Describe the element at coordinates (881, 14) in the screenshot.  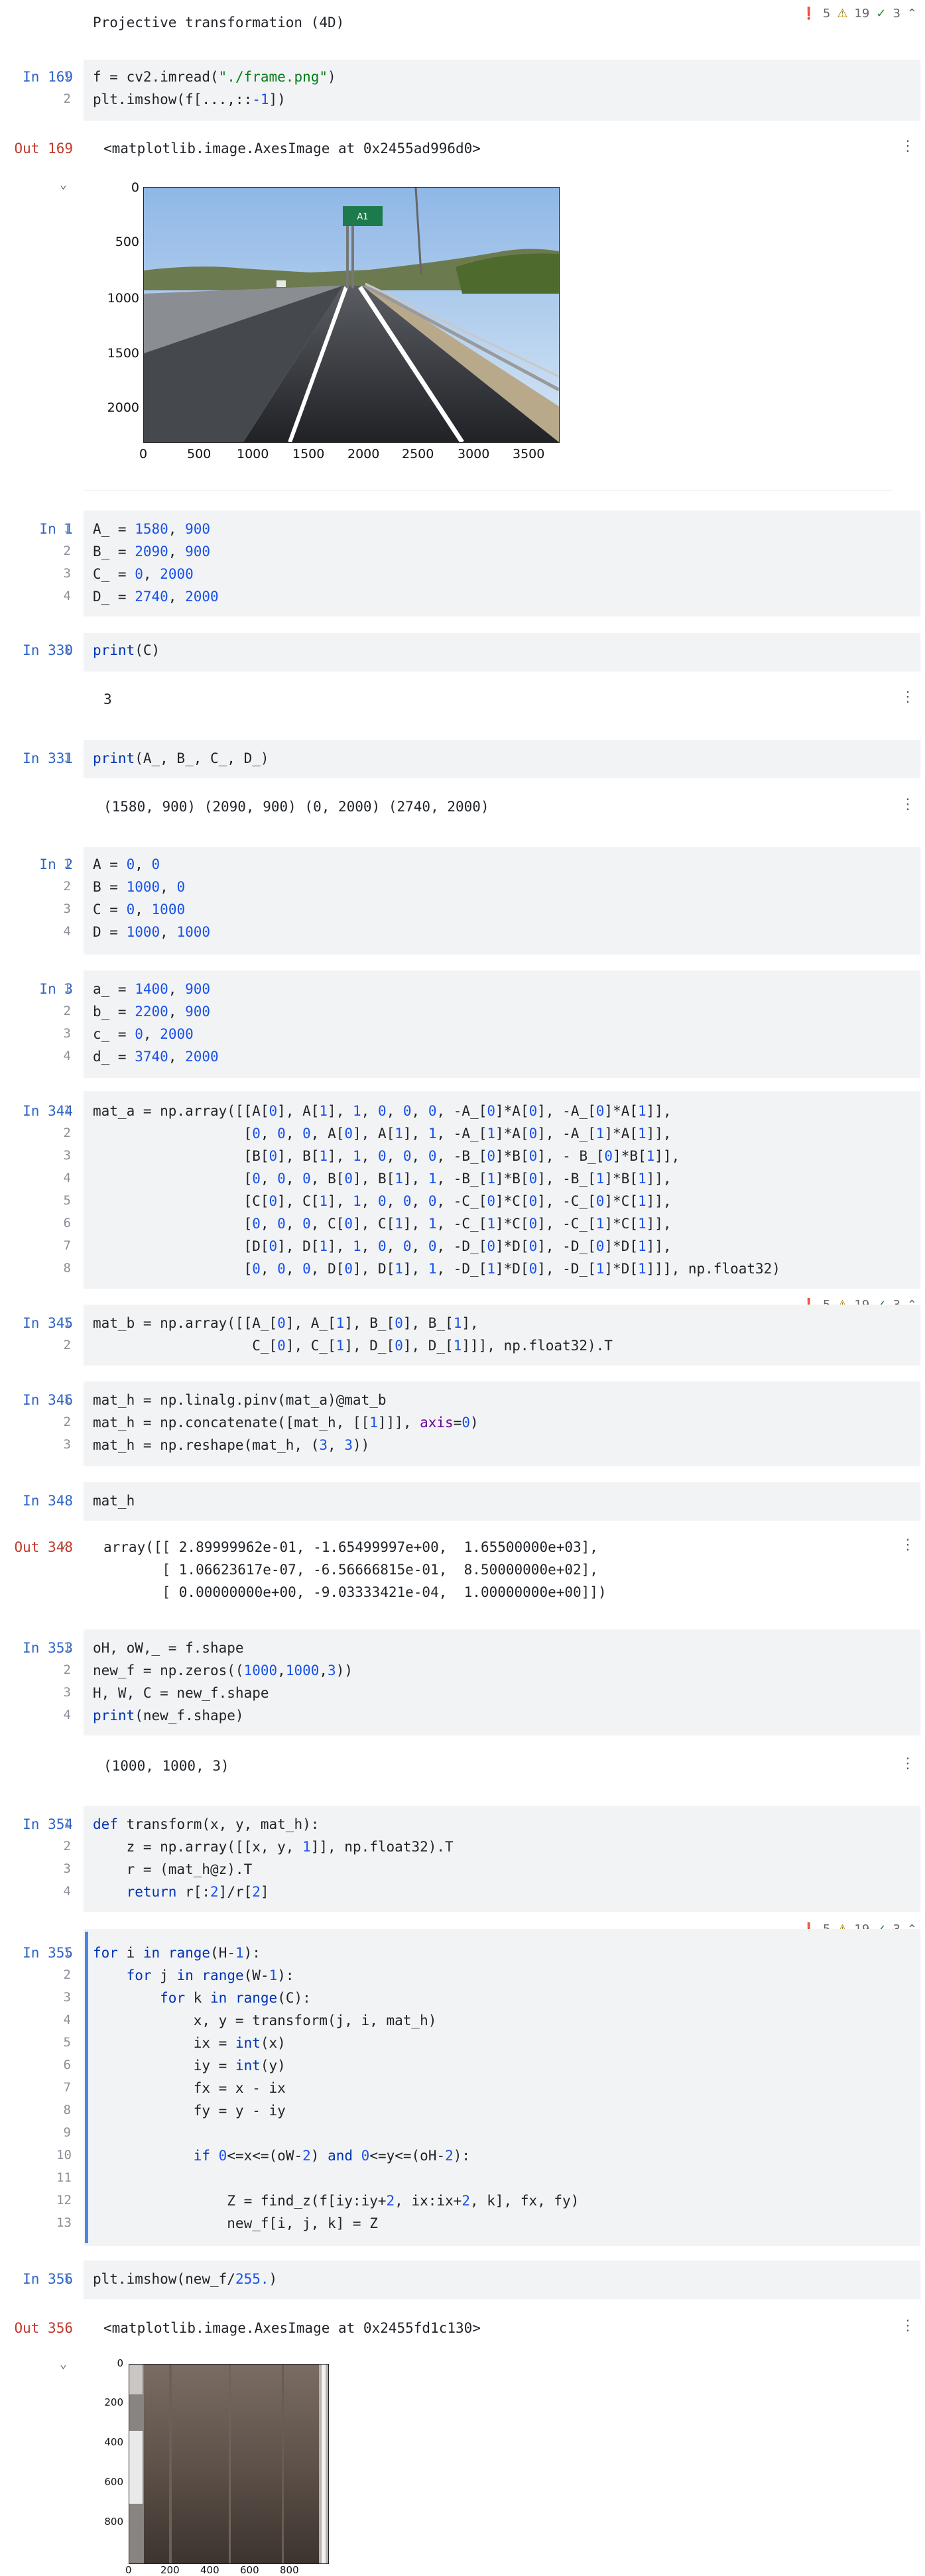
I see `check-icon: ✓` at that location.